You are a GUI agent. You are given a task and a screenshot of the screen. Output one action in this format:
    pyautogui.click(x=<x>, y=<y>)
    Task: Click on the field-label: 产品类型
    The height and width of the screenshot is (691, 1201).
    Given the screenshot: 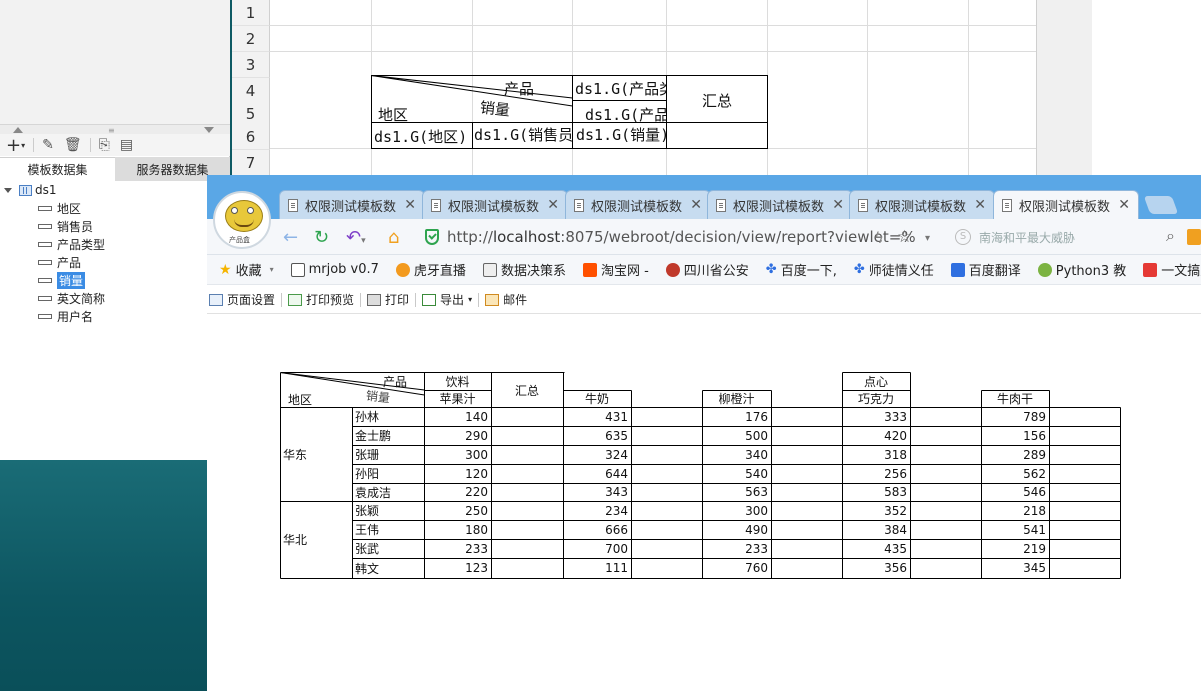 What is the action you would take?
    pyautogui.click(x=81, y=245)
    